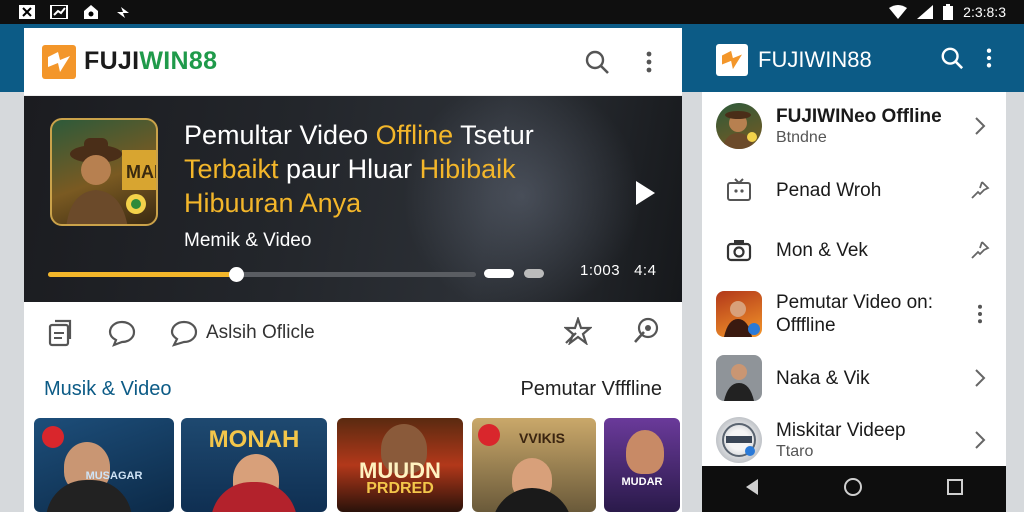 The image size is (1024, 512). Describe the element at coordinates (254, 465) in the screenshot. I see `poster-card: MONAH` at that location.